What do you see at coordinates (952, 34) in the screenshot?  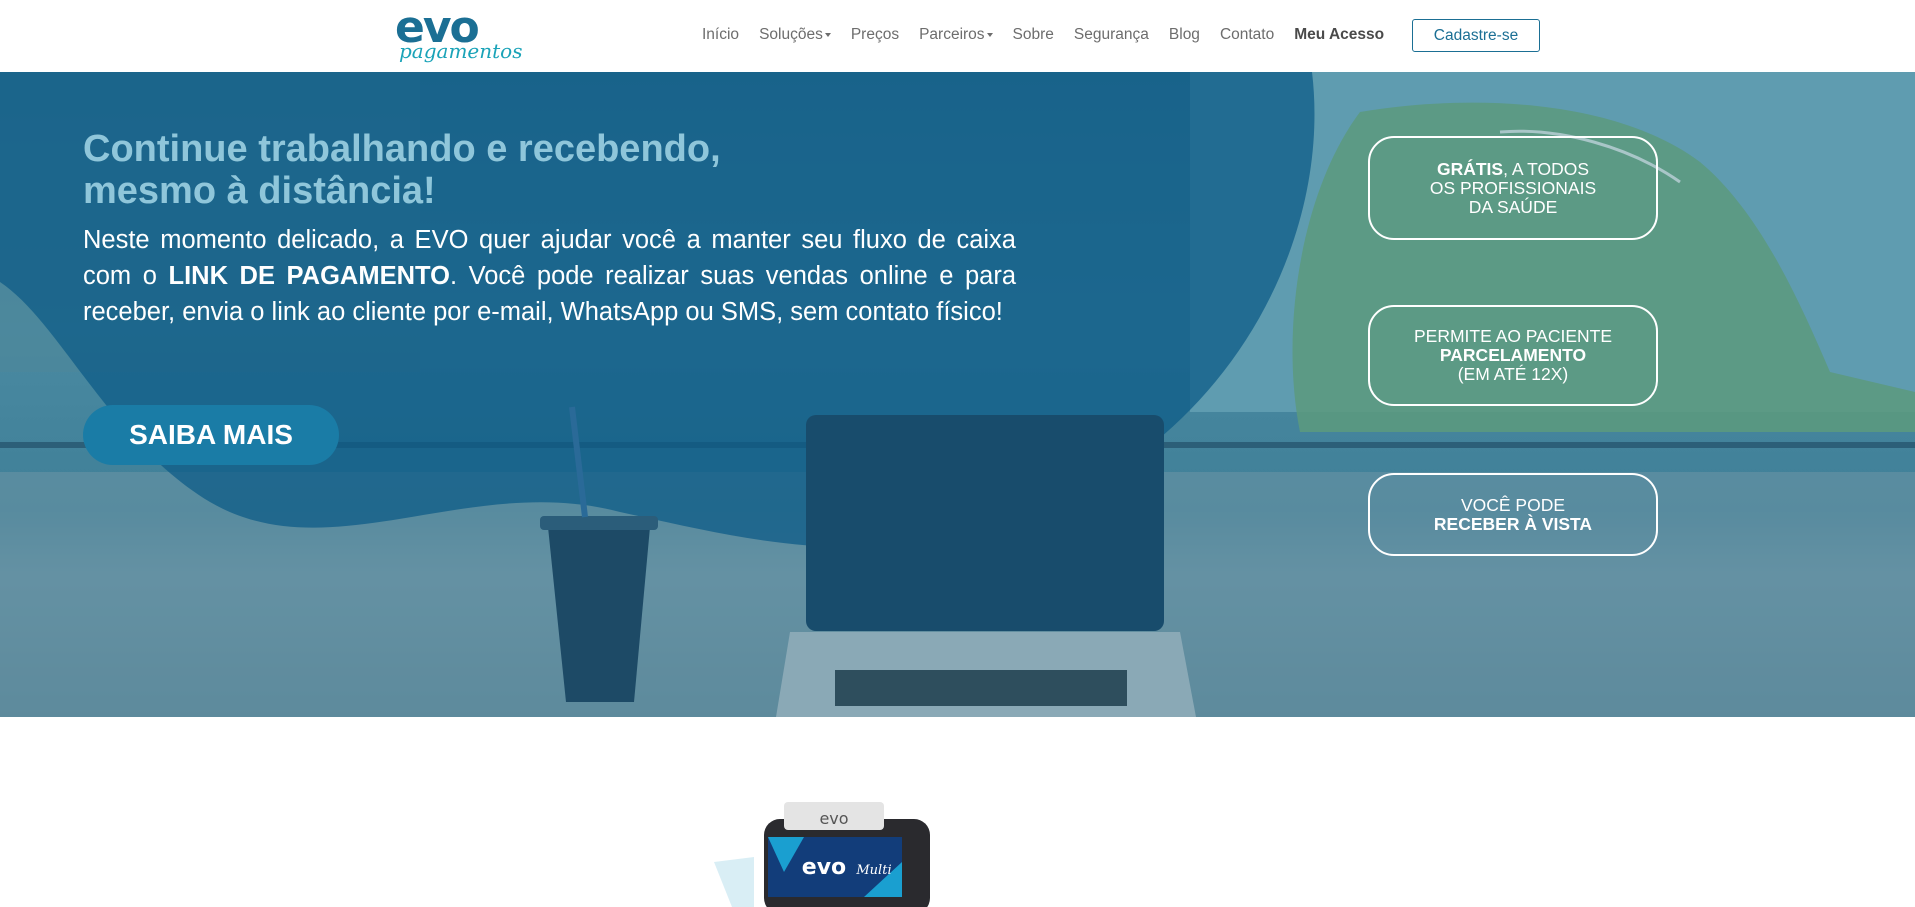 I see `nav-label: Parceiros` at bounding box center [952, 34].